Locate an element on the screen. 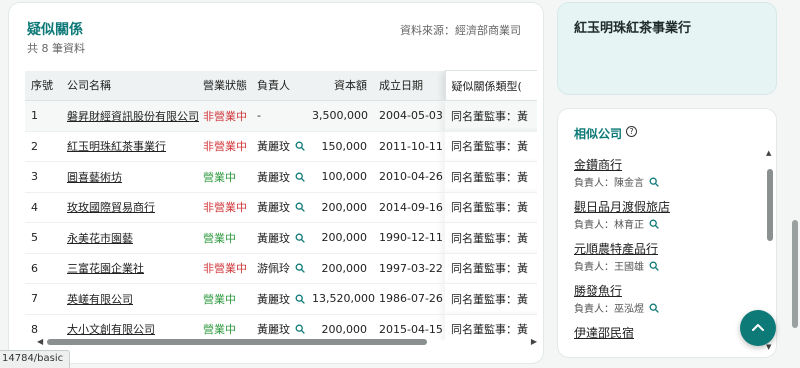  cell-date: 2004-05-03 is located at coordinates (409, 116).